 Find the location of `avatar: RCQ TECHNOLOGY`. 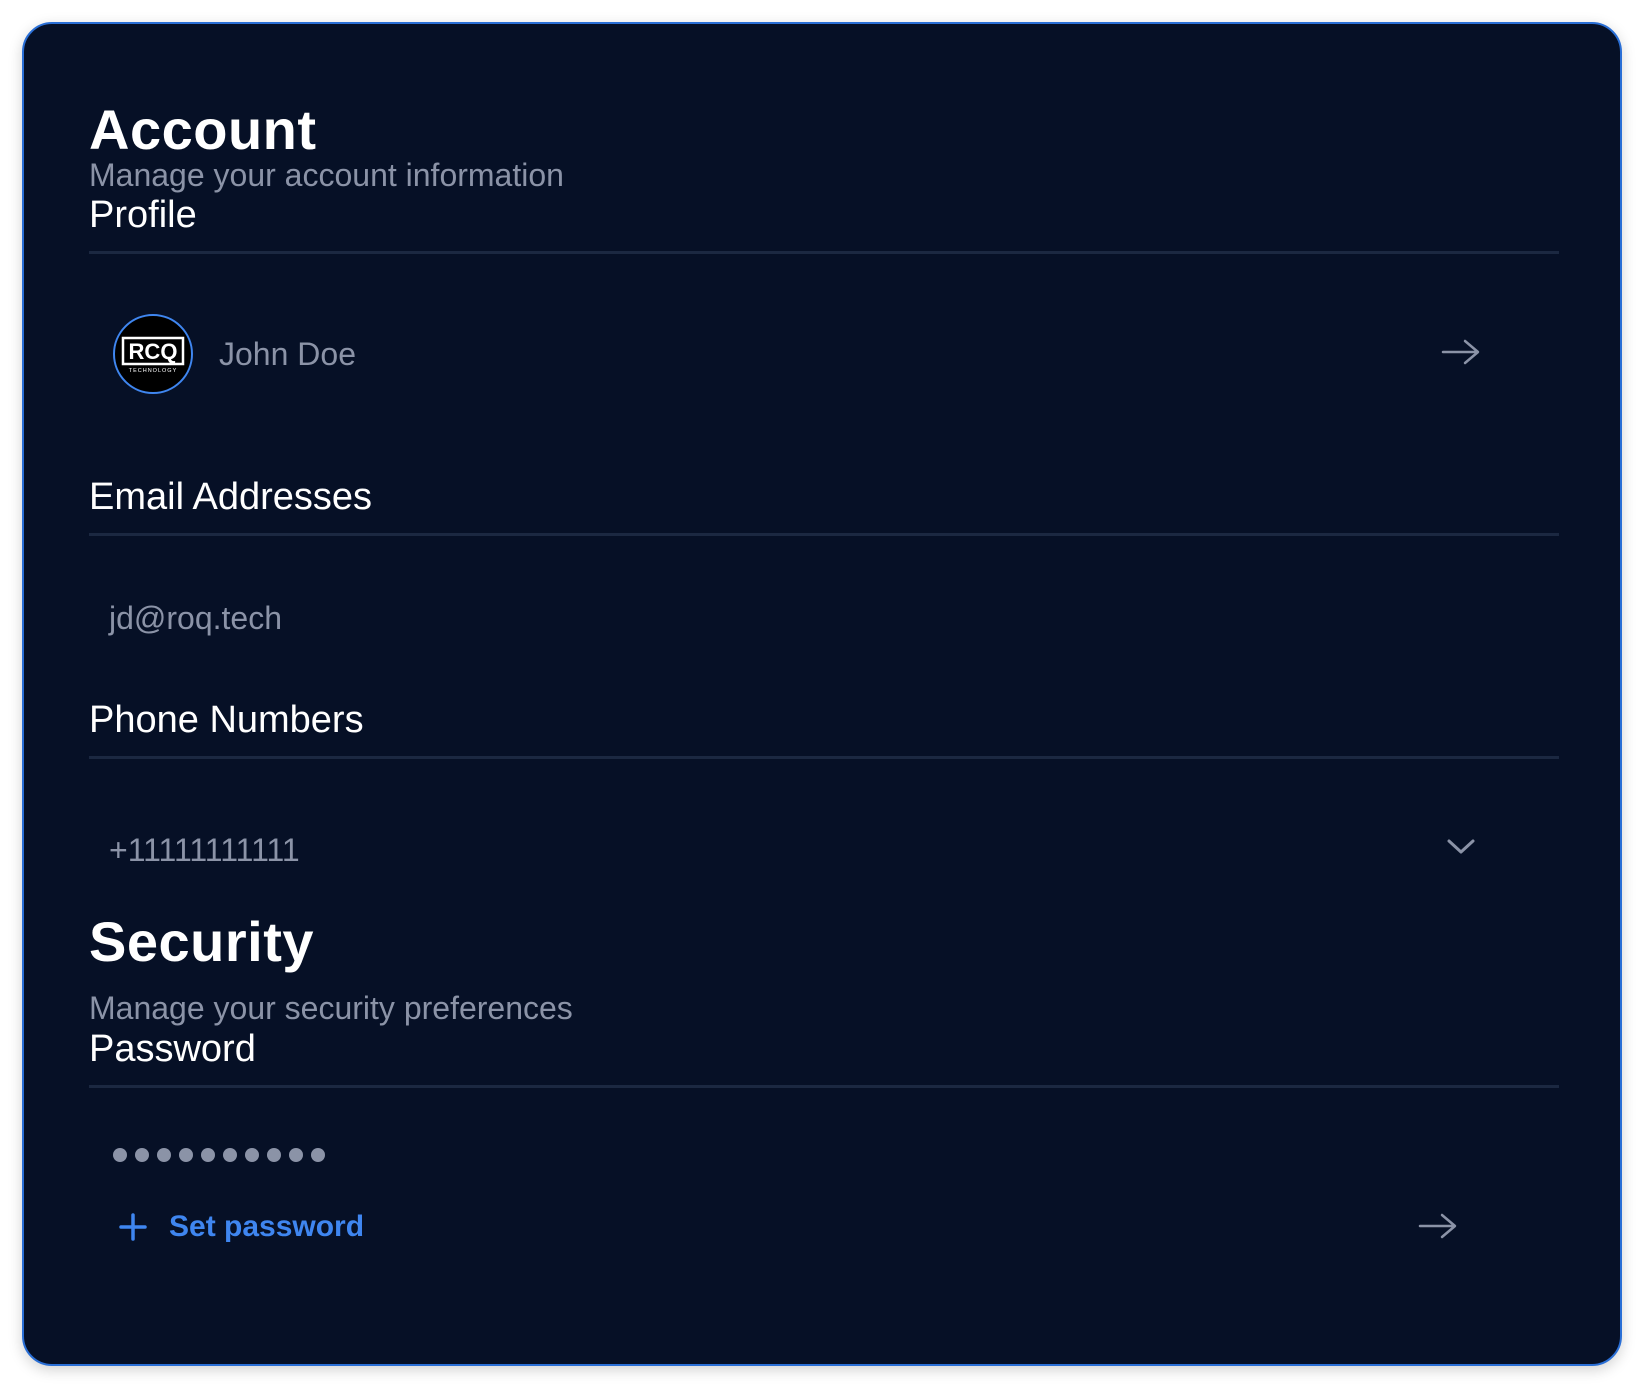

avatar: RCQ TECHNOLOGY is located at coordinates (153, 354).